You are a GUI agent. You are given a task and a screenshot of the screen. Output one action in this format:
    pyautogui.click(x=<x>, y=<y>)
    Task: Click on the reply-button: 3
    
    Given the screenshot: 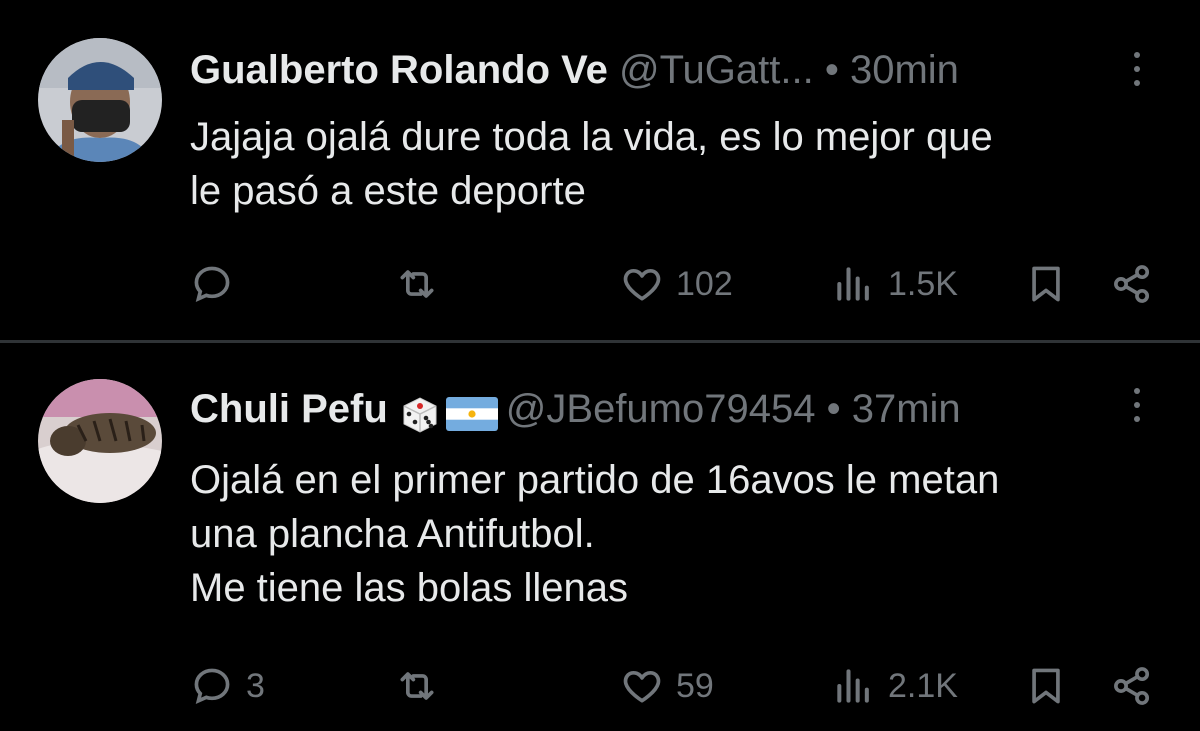 What is the action you would take?
    pyautogui.click(x=227, y=686)
    